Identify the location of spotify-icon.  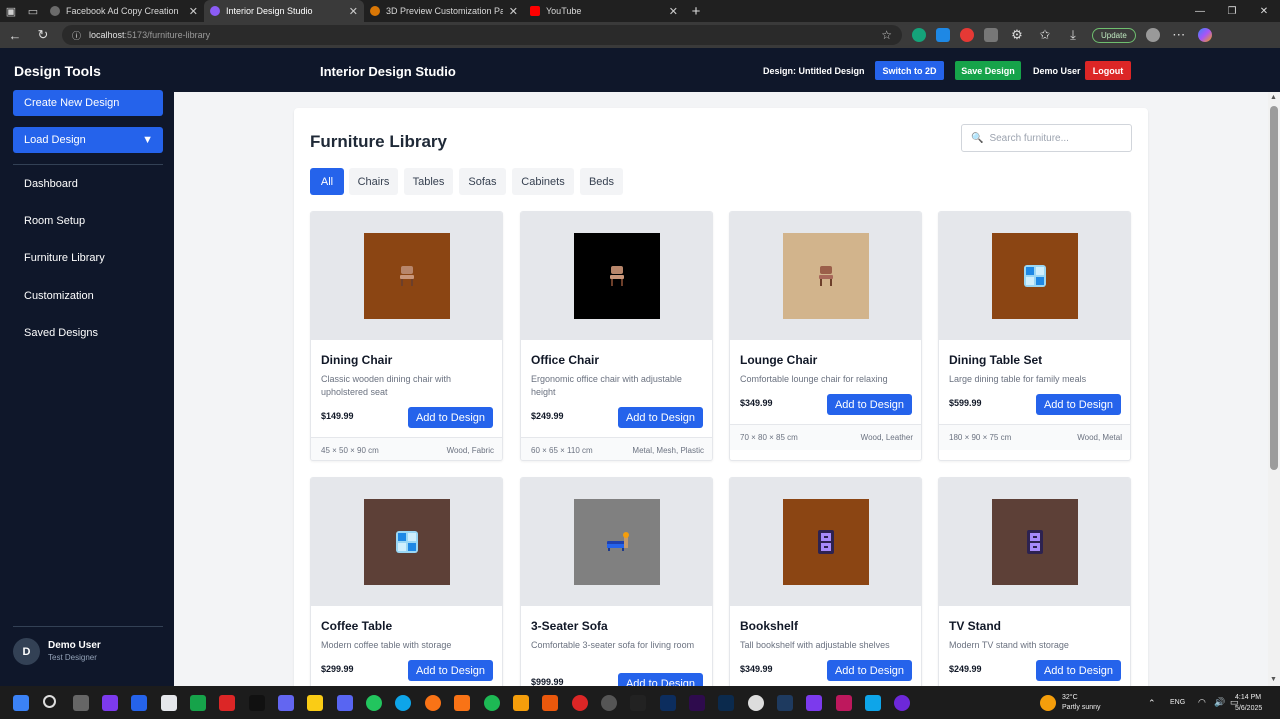
(492, 703).